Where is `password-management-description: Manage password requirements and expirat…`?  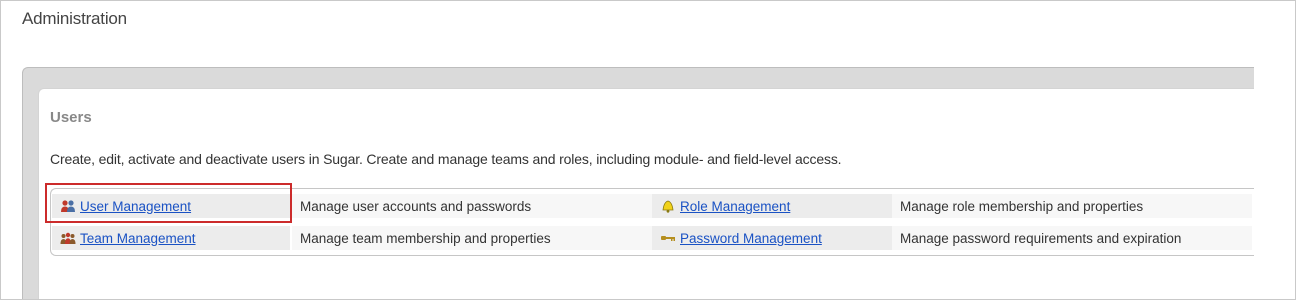 password-management-description: Manage password requirements and expirat… is located at coordinates (1072, 238).